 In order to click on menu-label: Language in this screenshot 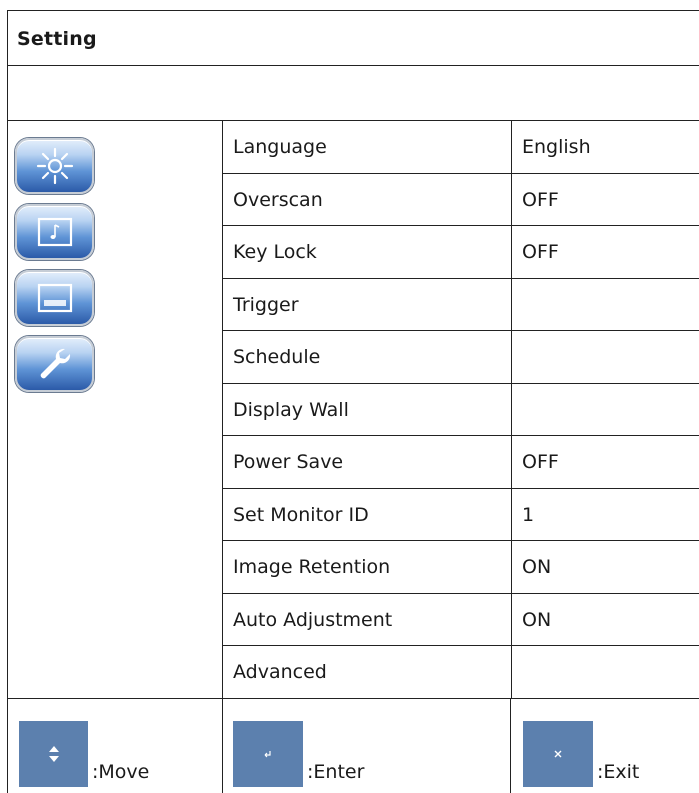, I will do `click(280, 147)`.